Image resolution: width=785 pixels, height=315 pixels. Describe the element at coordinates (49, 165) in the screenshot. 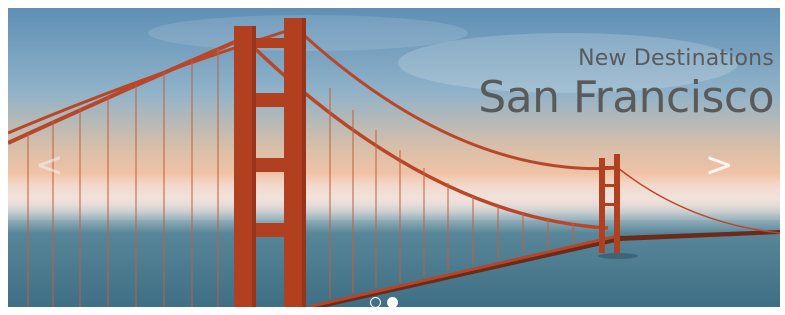

I see `chevron-left-icon: <` at that location.